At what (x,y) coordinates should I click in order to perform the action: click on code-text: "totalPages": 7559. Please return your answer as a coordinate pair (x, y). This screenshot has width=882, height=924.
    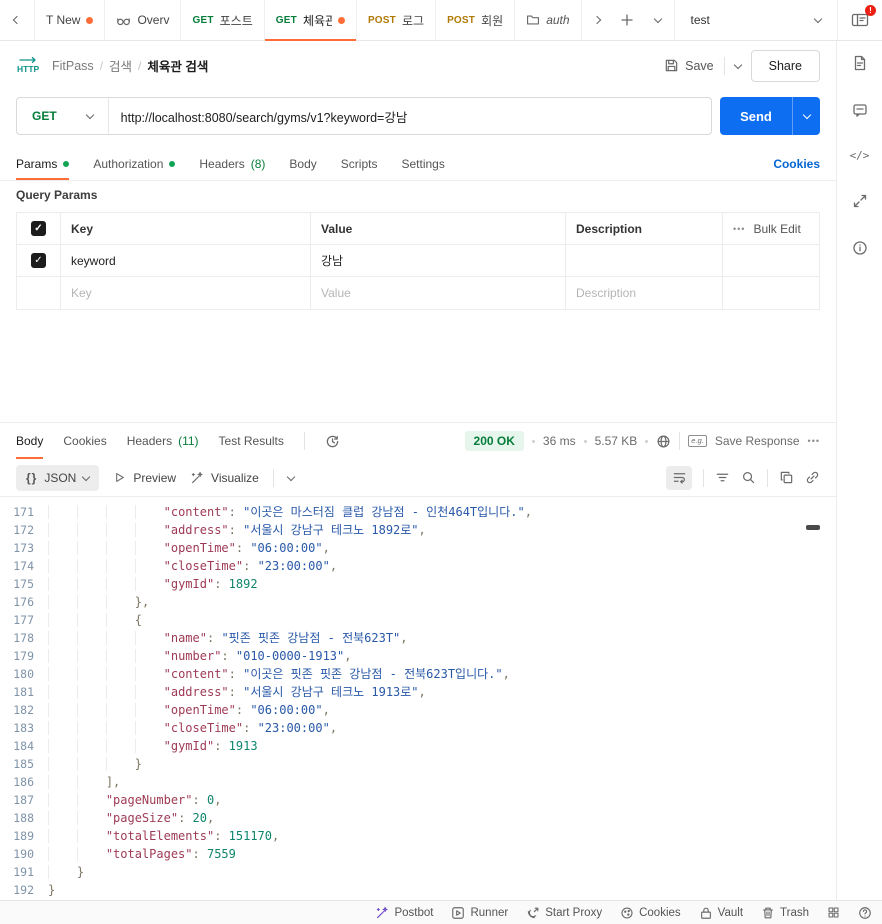
    Looking at the image, I should click on (142, 854).